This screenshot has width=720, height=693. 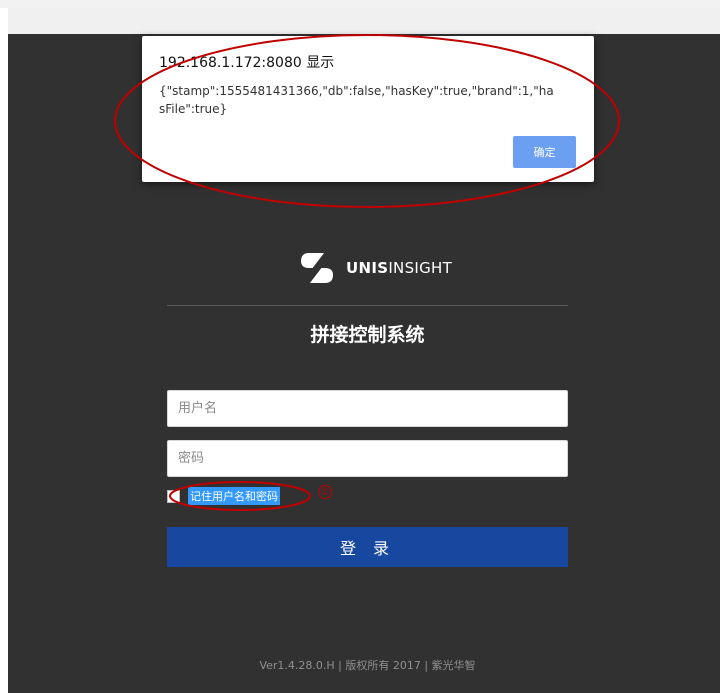 I want to click on remember-me-row: 记住用户名和密码, so click(x=223, y=496).